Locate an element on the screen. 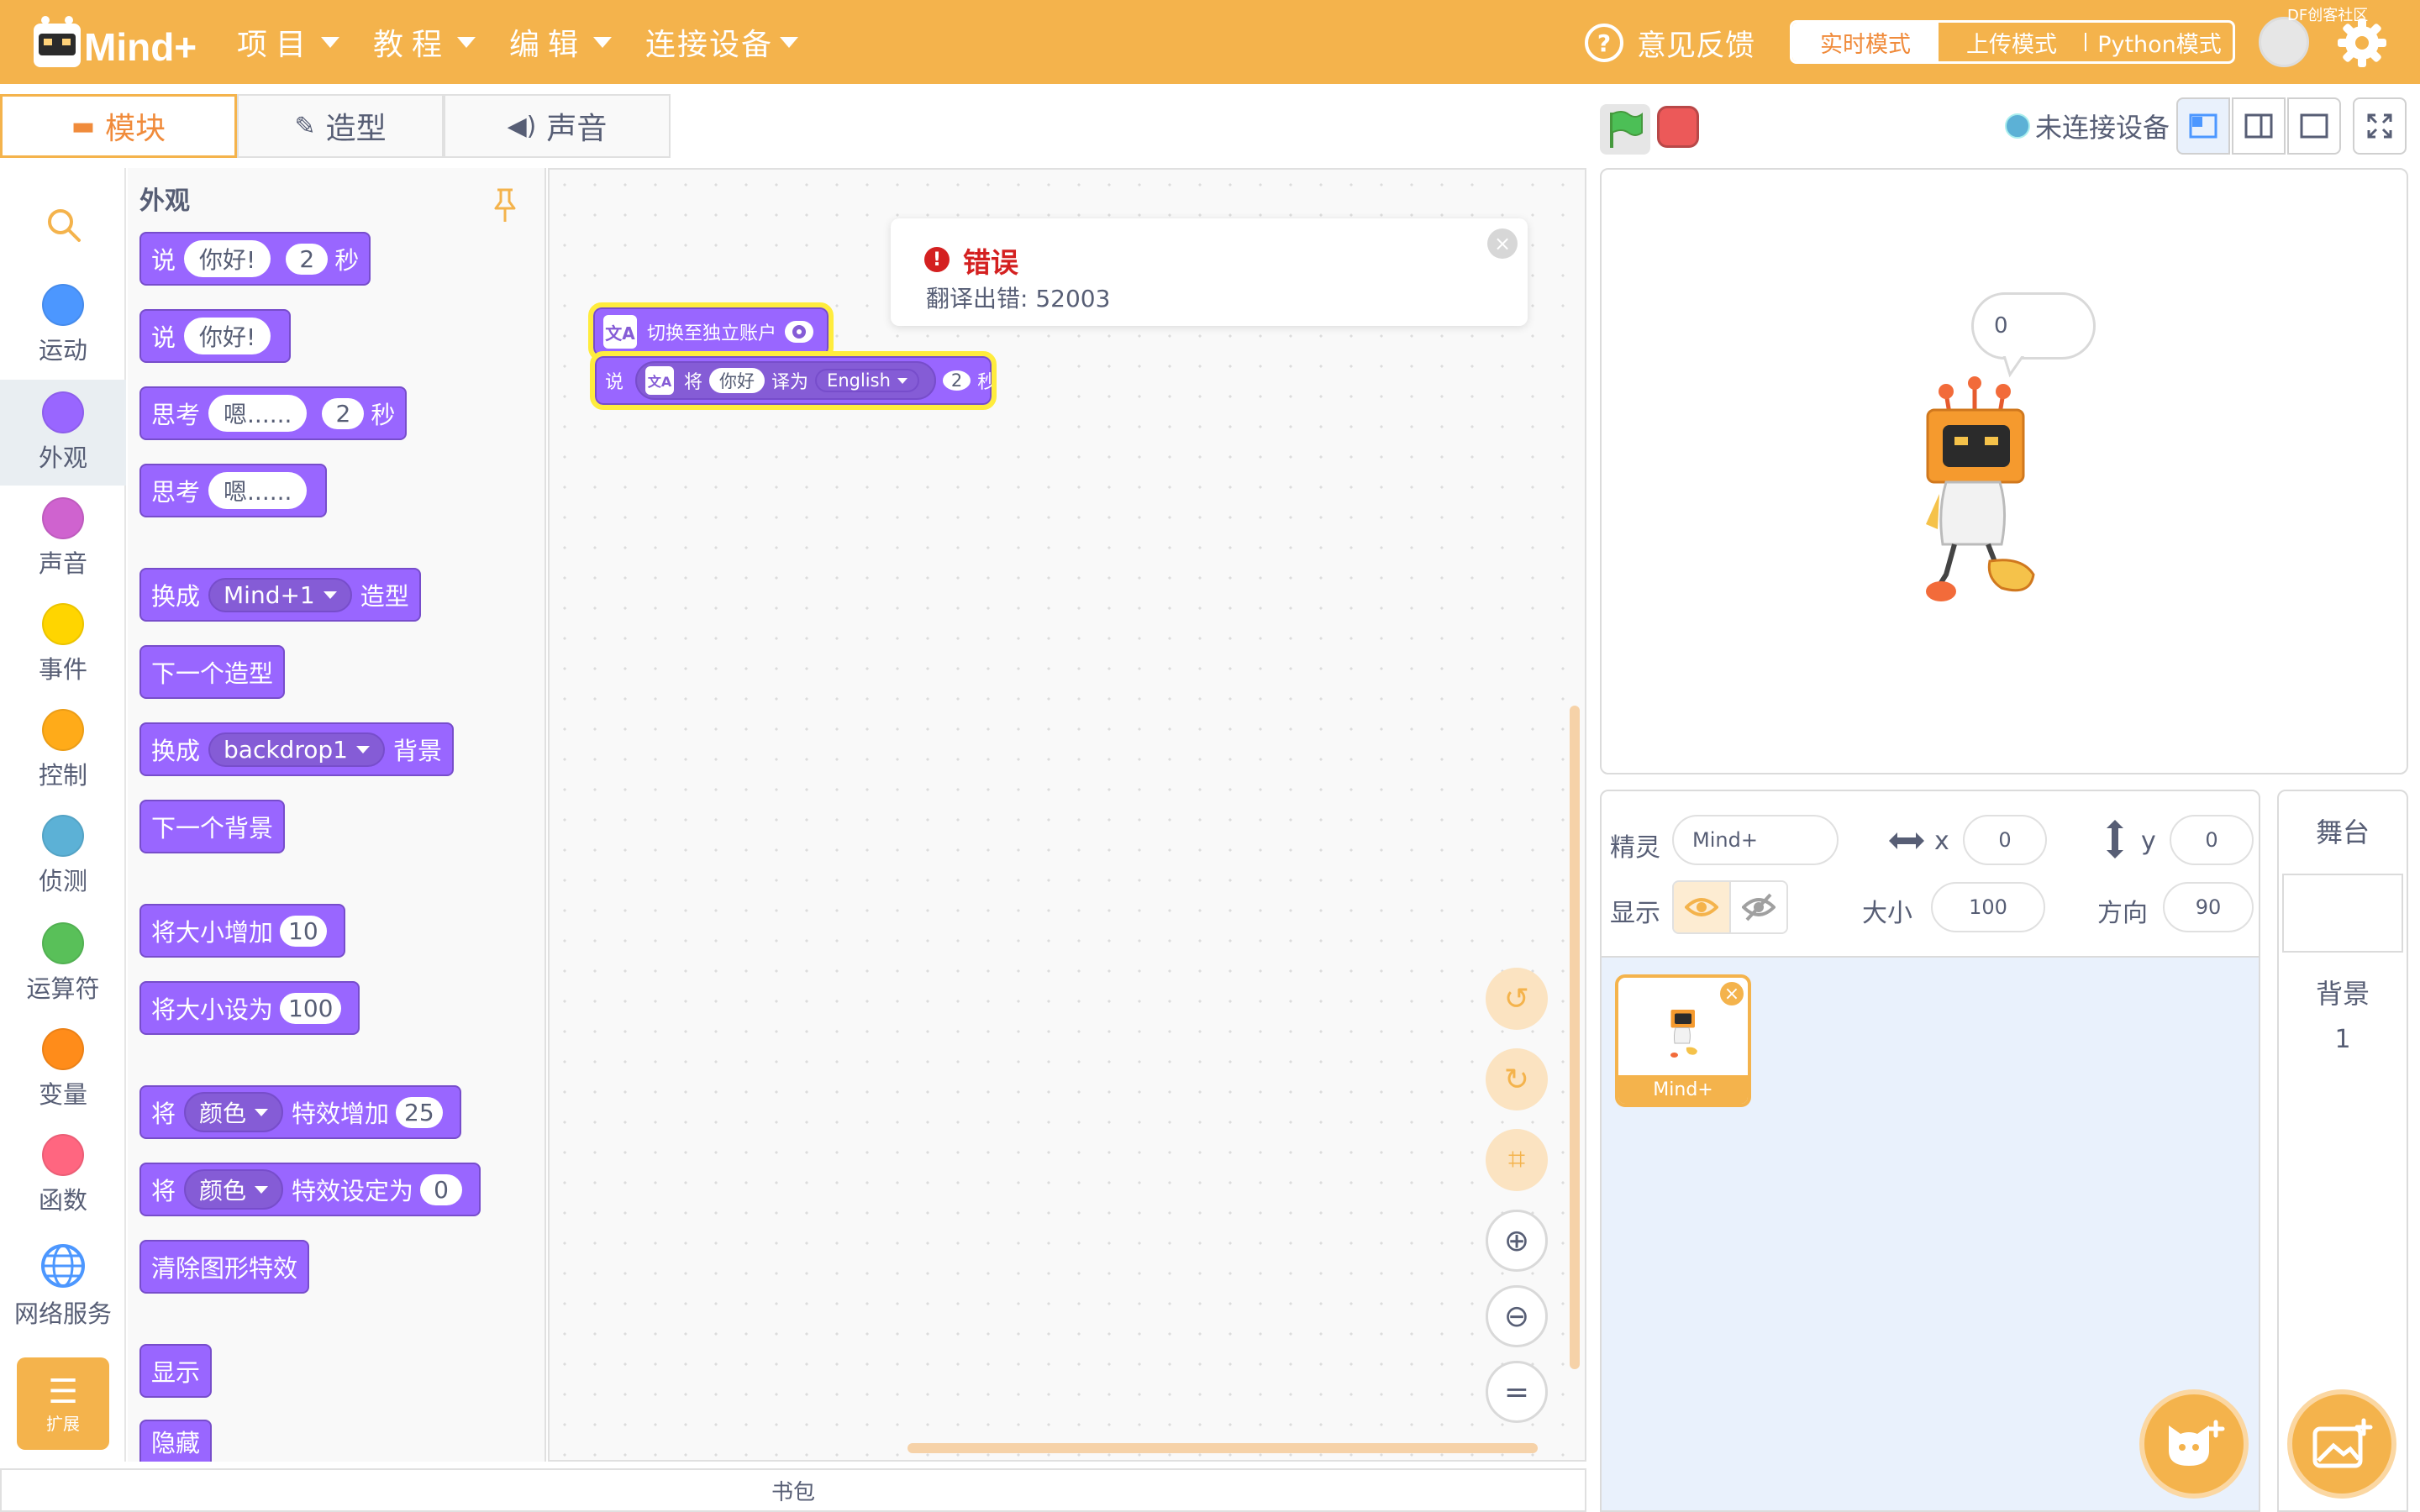  choose-backdrop-button is located at coordinates (2341, 1444).